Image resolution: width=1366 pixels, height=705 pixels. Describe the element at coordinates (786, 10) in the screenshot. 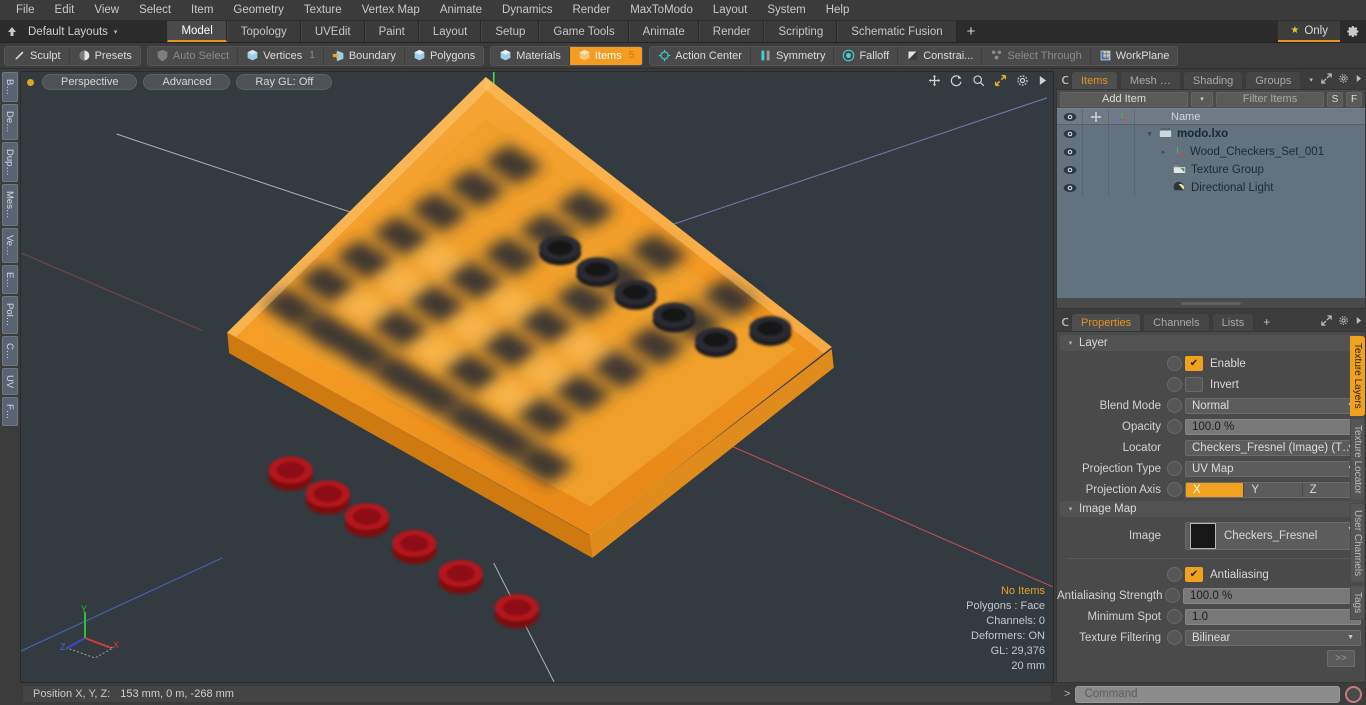

I see `menu-item-system: System` at that location.